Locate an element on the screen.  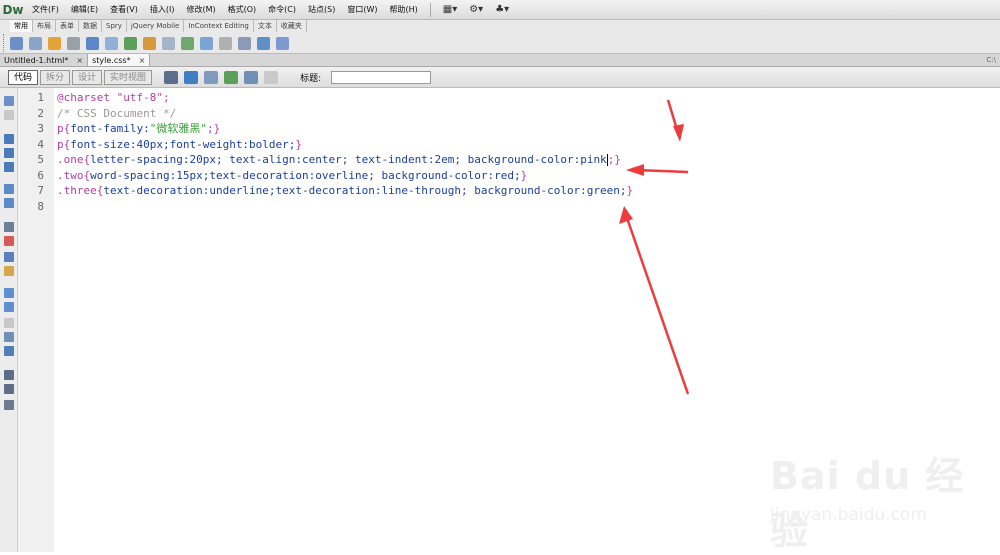
div-icon is located at coordinates (111, 43).